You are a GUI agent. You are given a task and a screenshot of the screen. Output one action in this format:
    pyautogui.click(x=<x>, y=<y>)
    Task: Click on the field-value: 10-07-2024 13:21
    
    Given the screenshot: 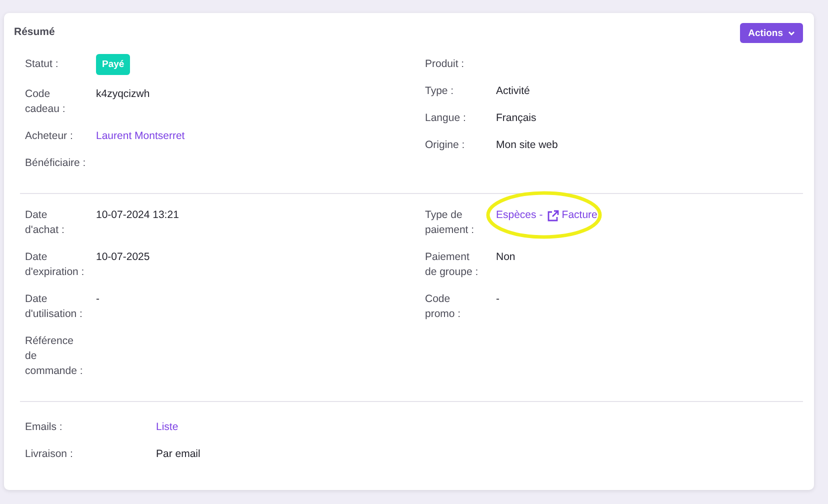 What is the action you would take?
    pyautogui.click(x=137, y=215)
    